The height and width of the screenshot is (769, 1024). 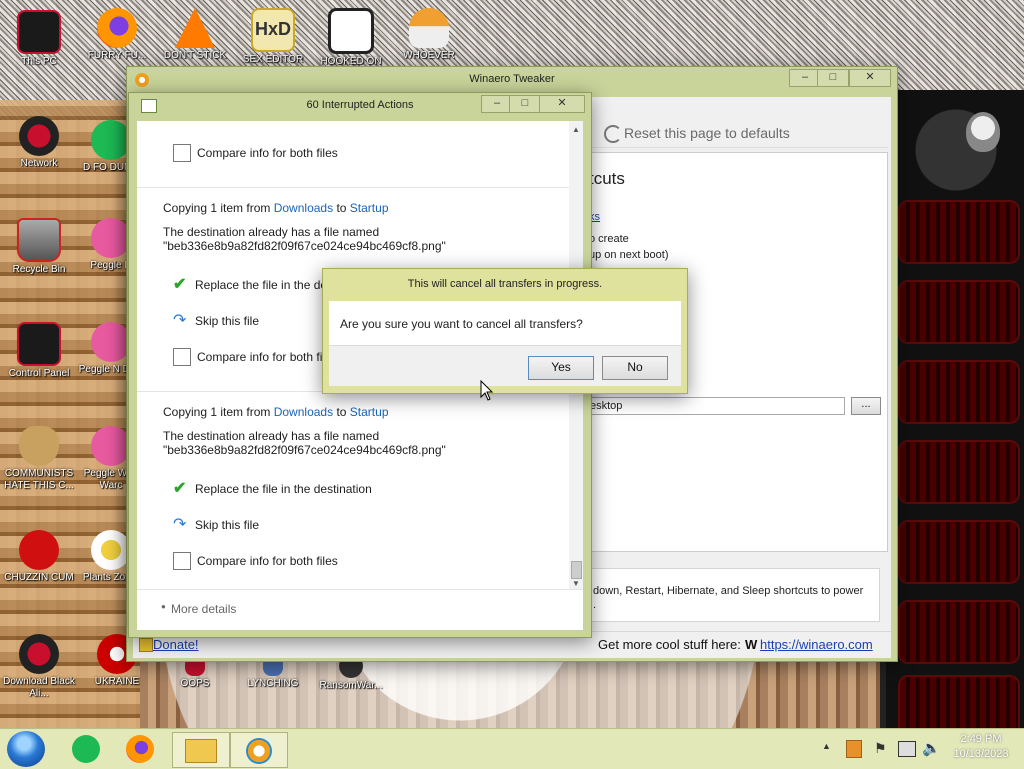 I want to click on taskbar-winaero, so click(x=259, y=750).